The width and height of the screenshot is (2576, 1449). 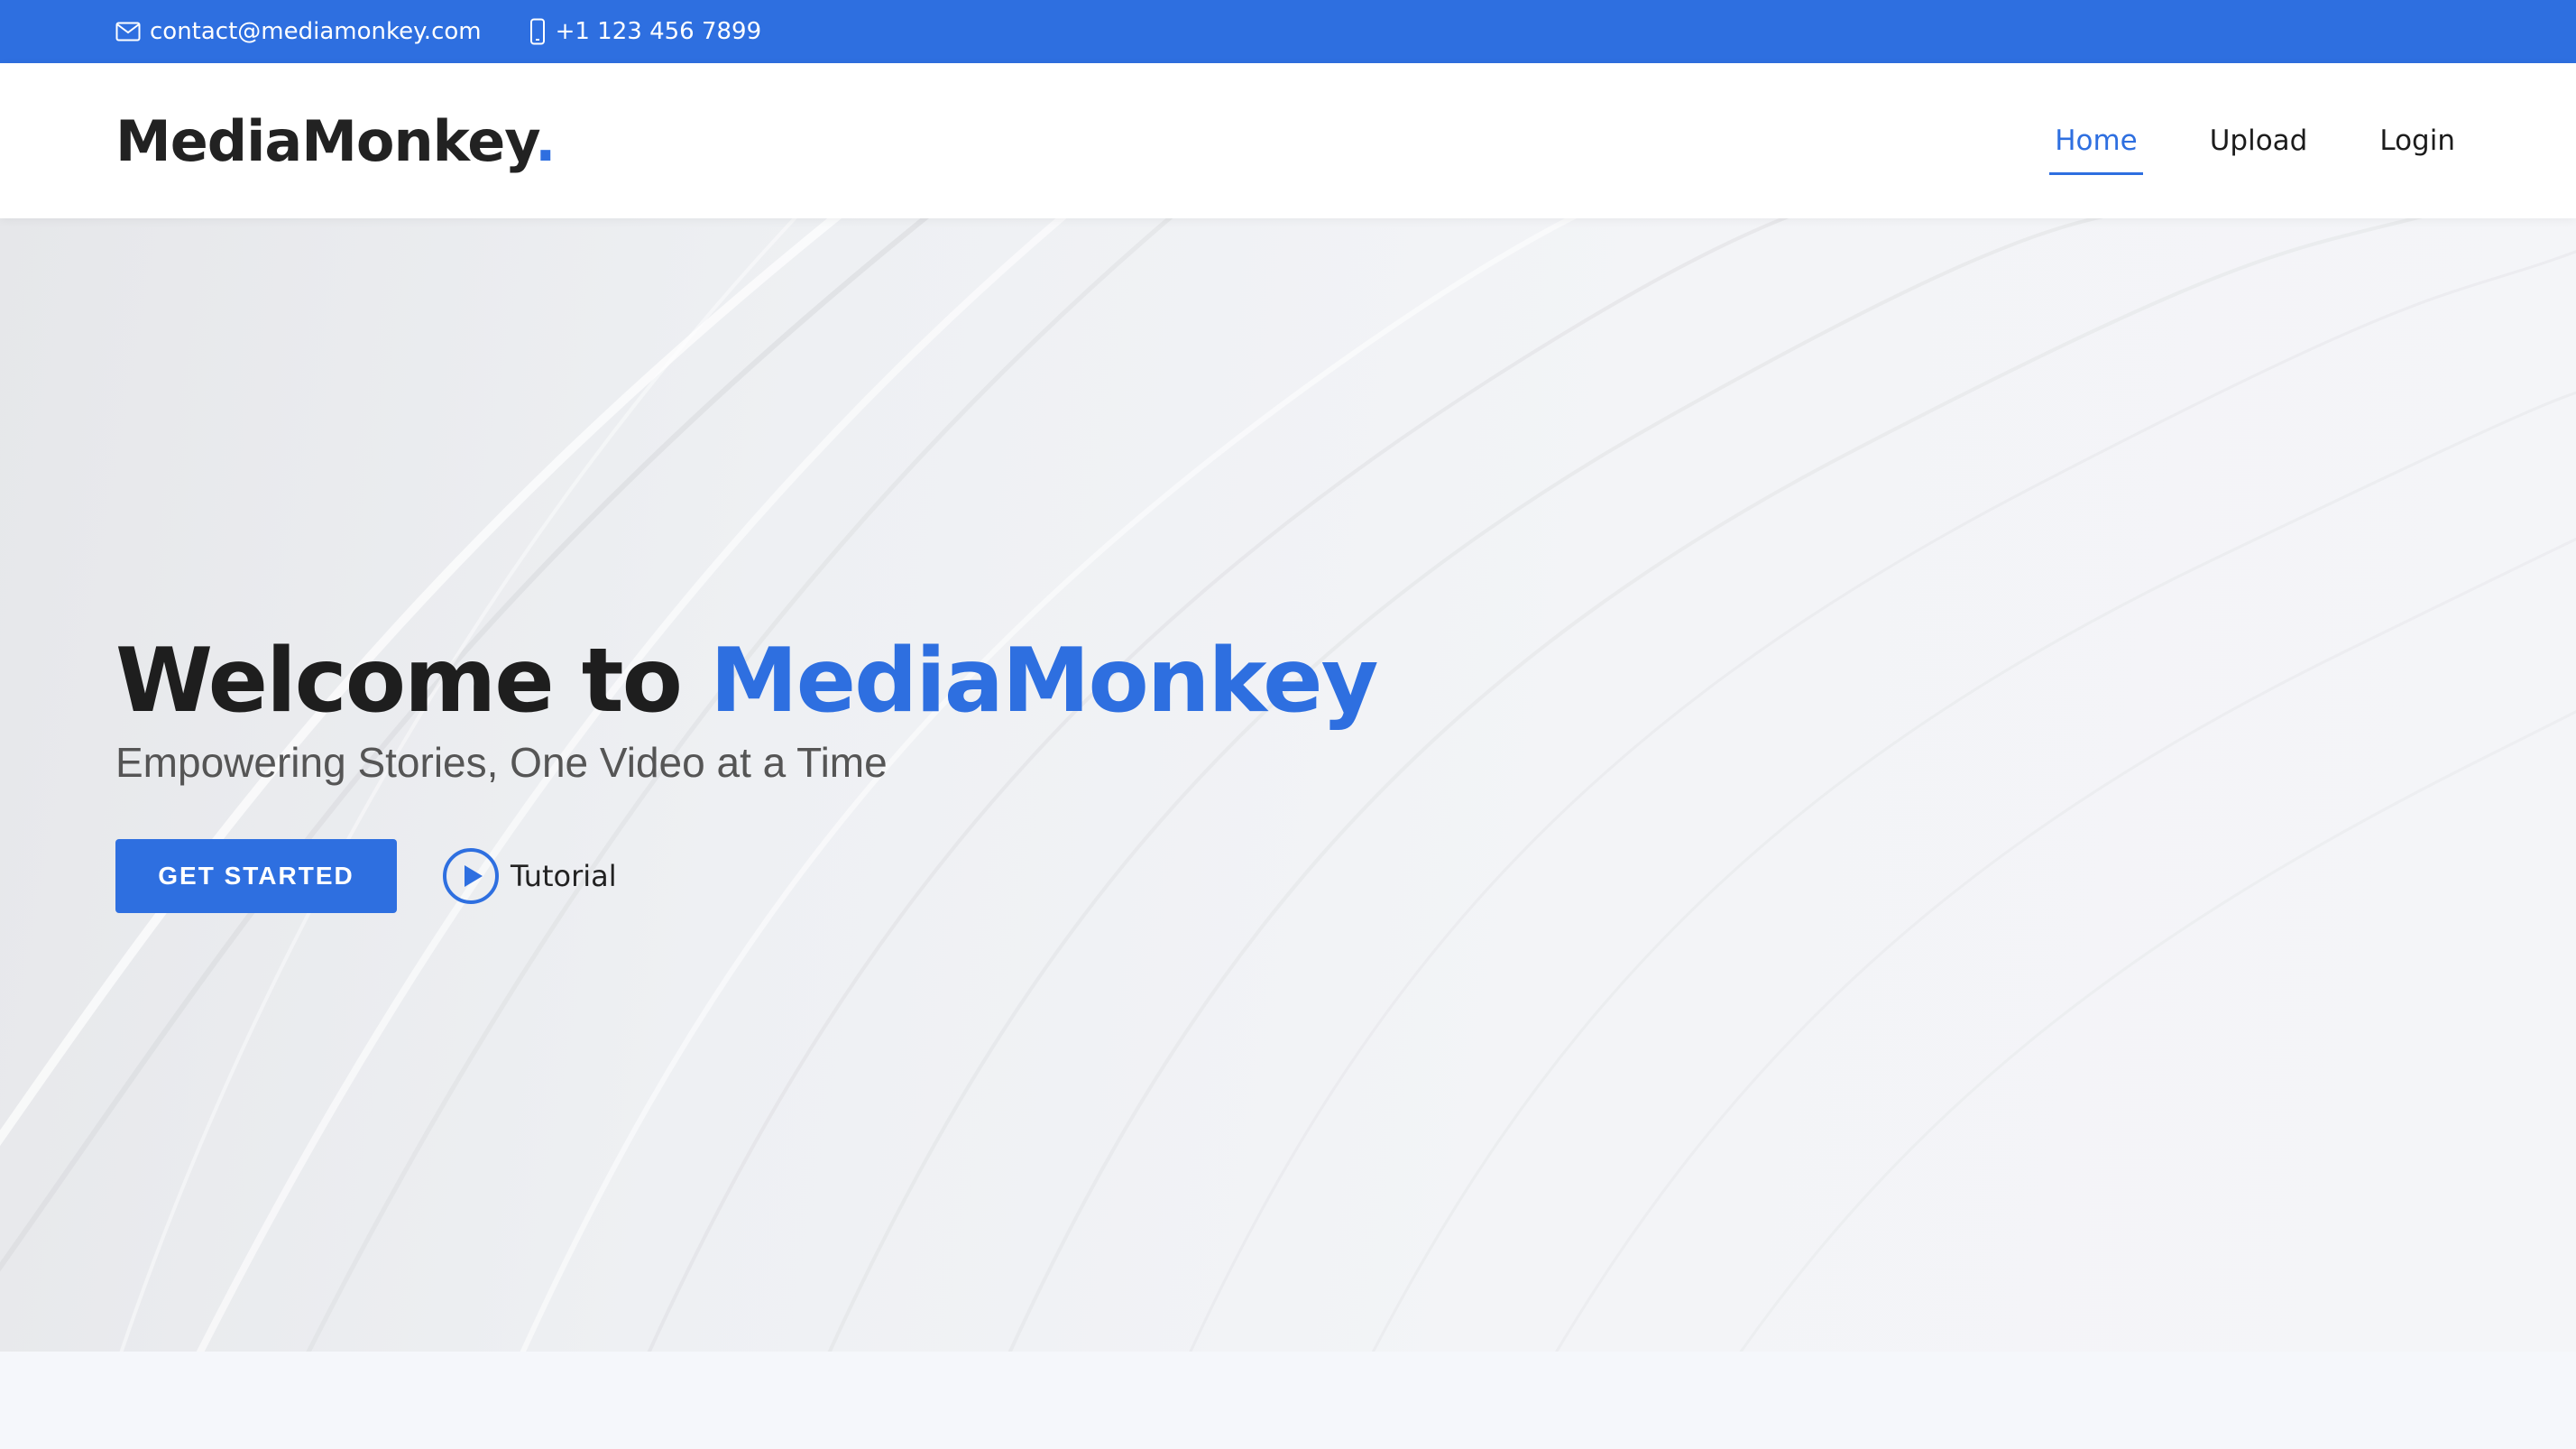 I want to click on site-logo: MediaMonkey., so click(x=336, y=141).